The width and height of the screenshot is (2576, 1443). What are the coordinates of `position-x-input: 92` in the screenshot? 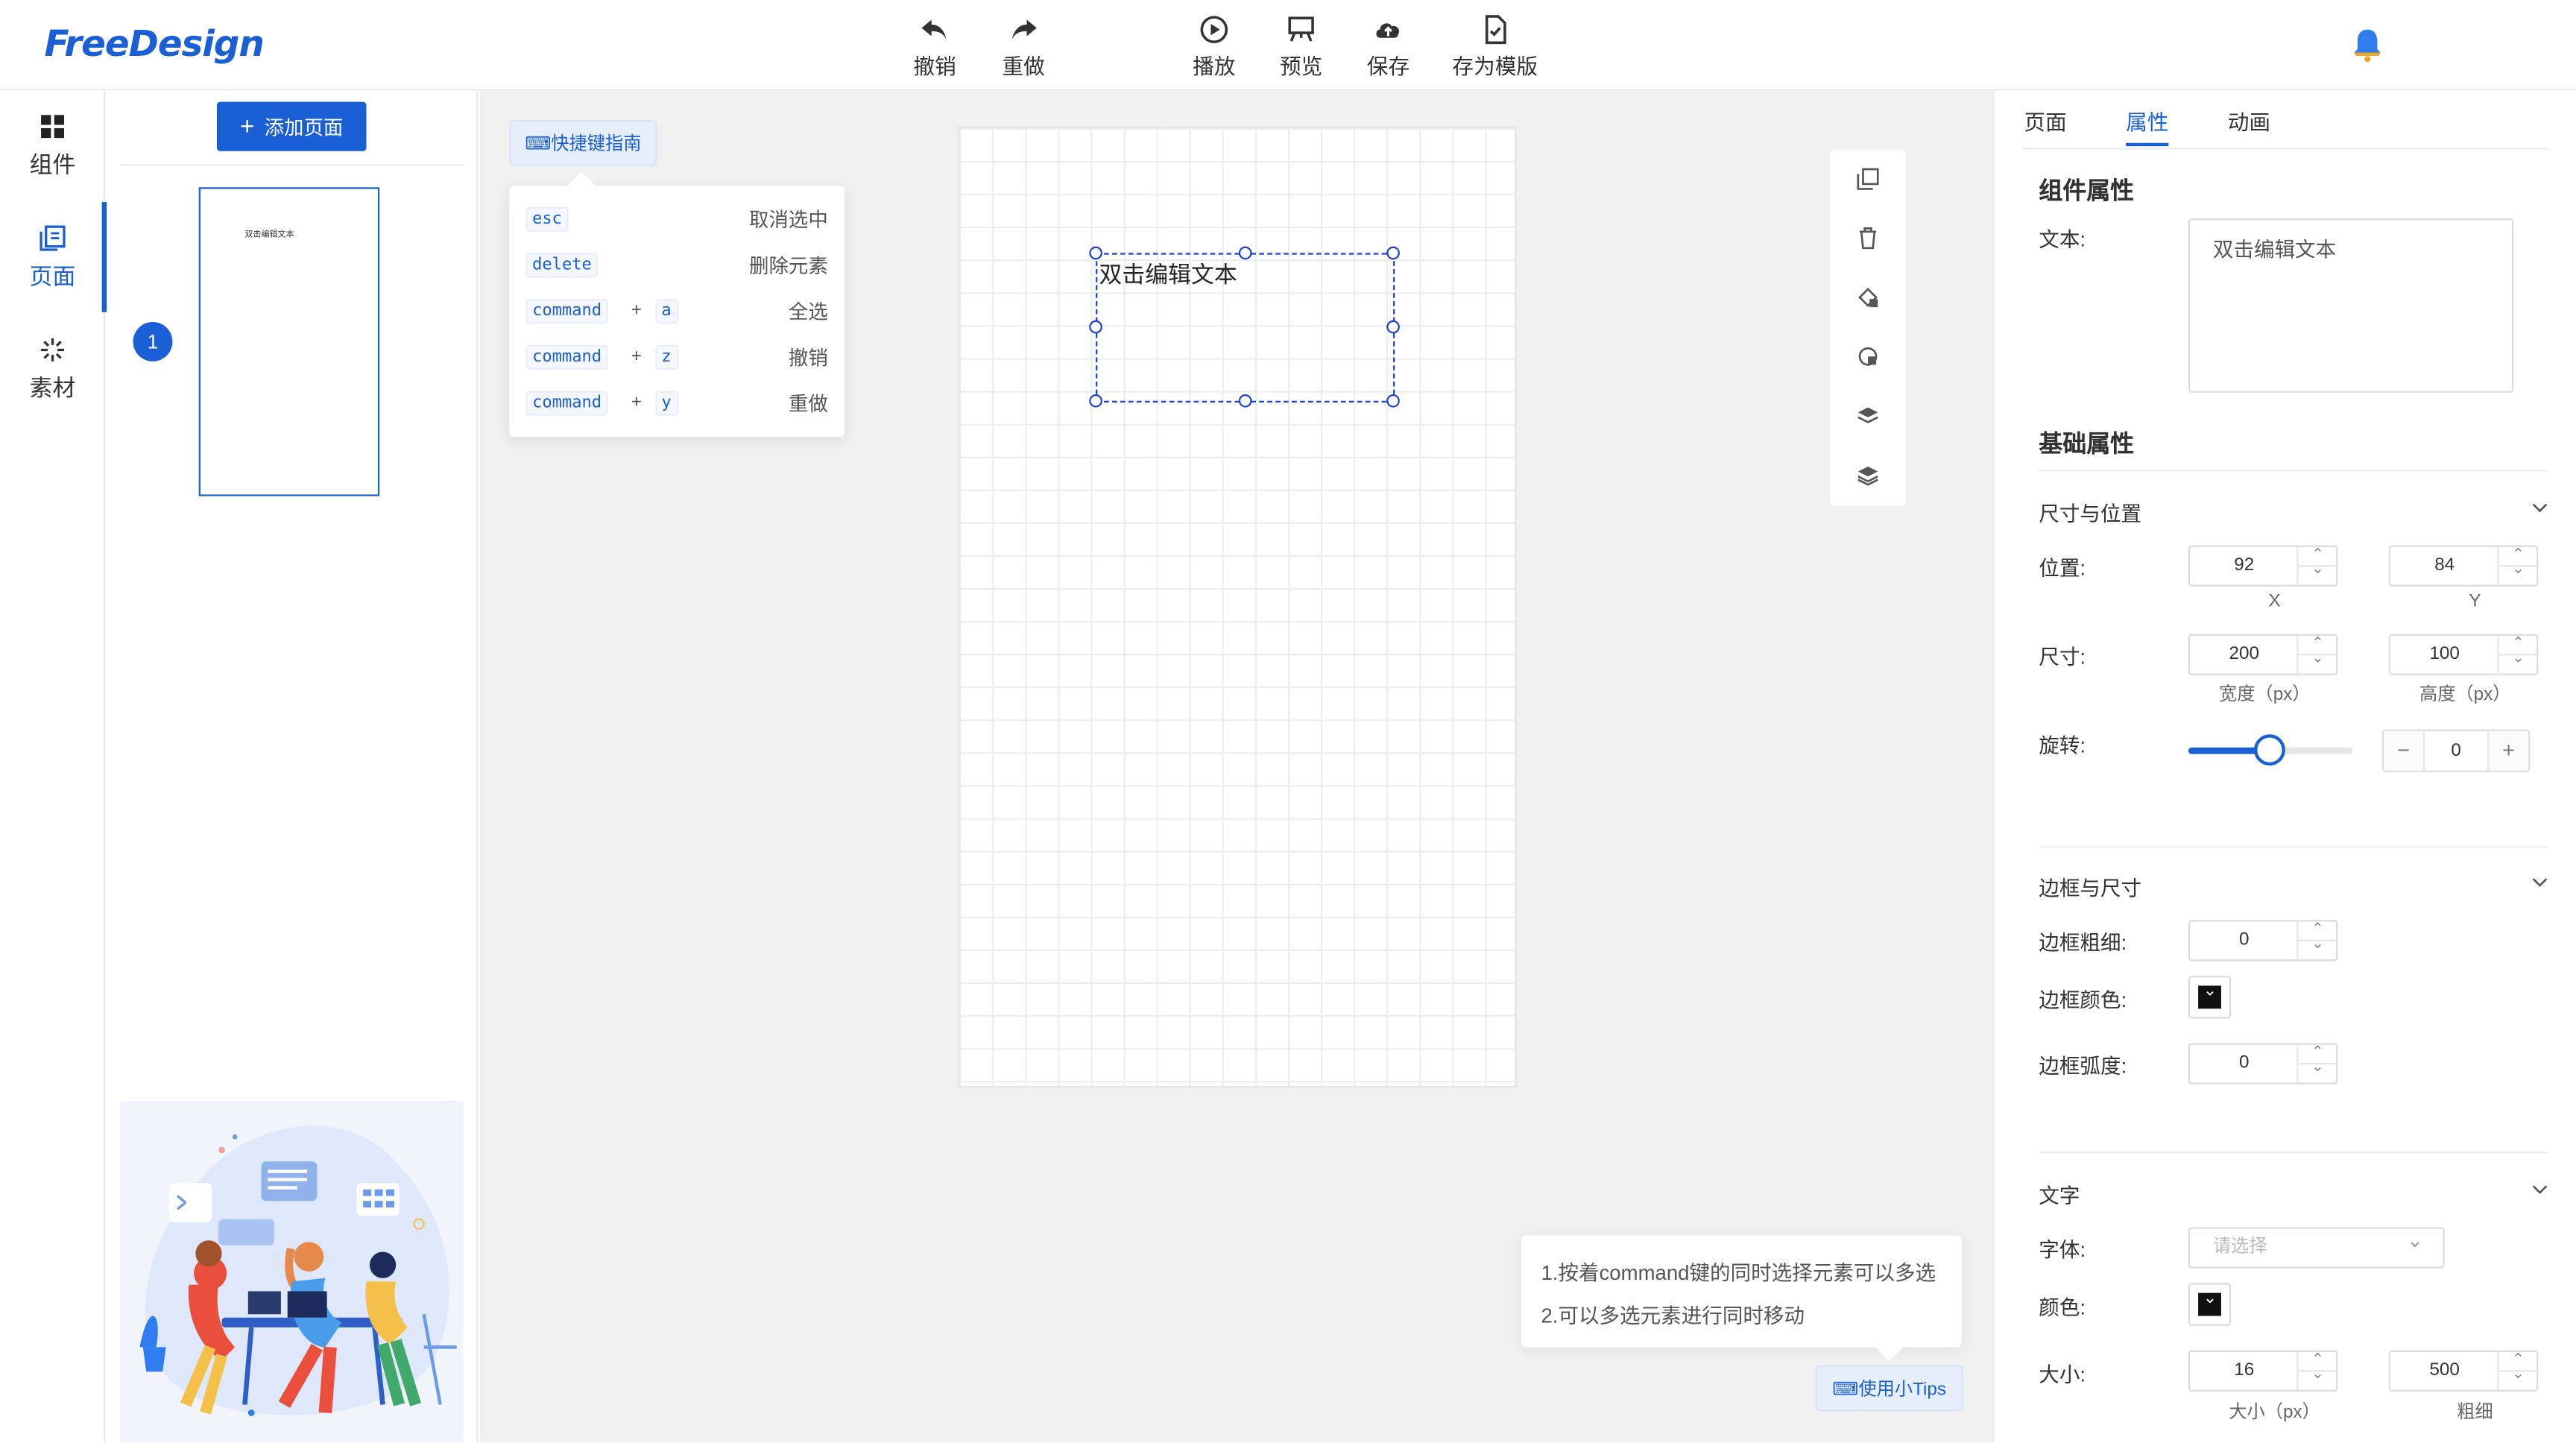 It's located at (2263, 566).